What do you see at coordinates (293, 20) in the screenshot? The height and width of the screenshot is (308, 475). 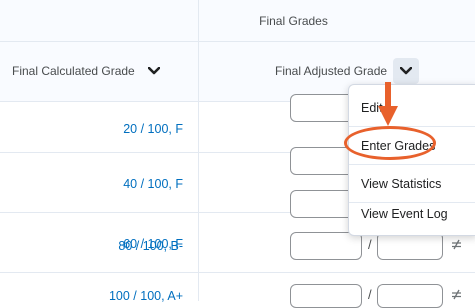 I see `section-title: Final Grades` at bounding box center [293, 20].